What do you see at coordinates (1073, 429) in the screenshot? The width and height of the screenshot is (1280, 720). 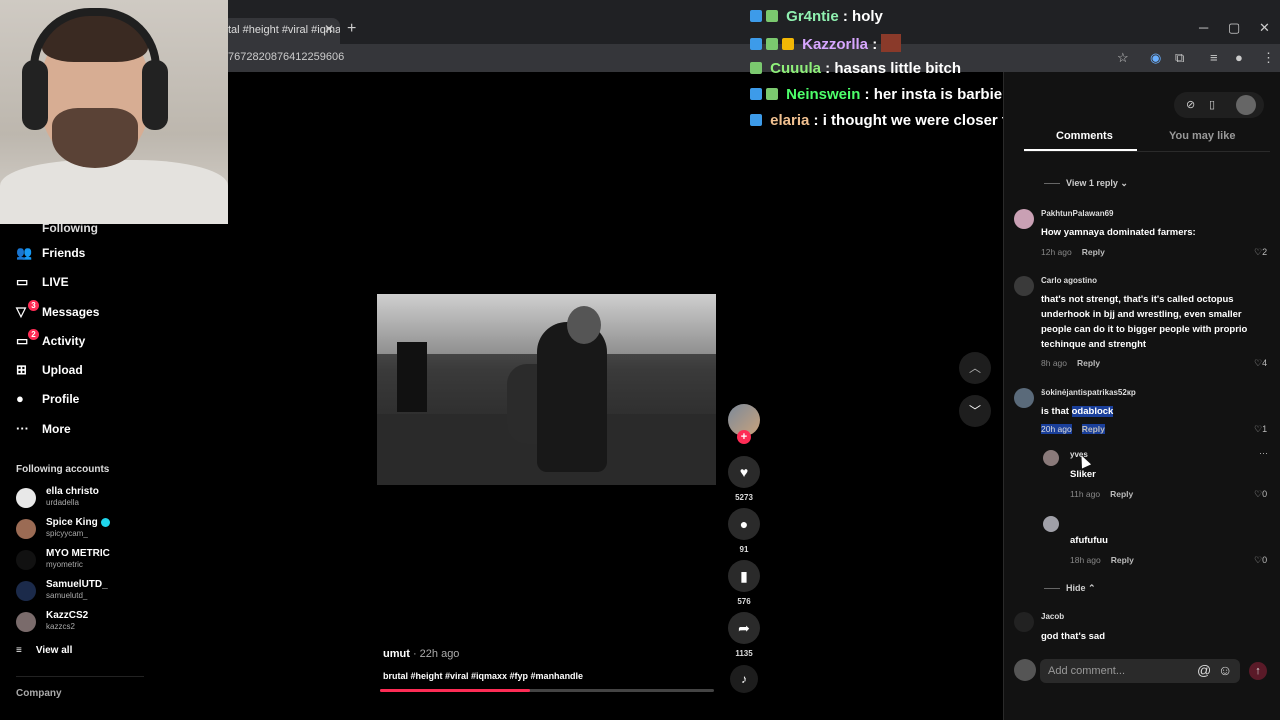 I see `comment-meta: 20h ago Reply` at bounding box center [1073, 429].